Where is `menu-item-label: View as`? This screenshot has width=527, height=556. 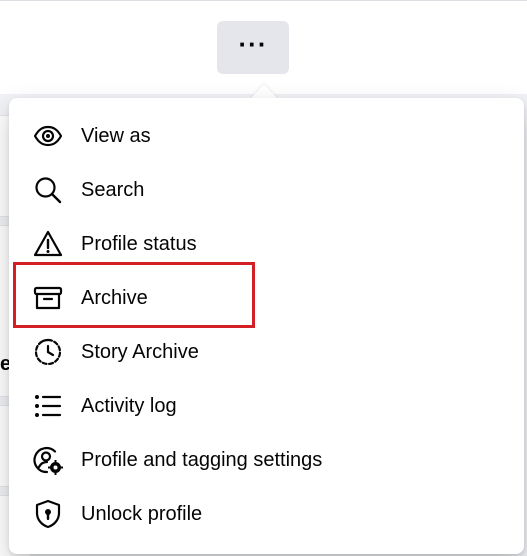
menu-item-label: View as is located at coordinates (116, 135).